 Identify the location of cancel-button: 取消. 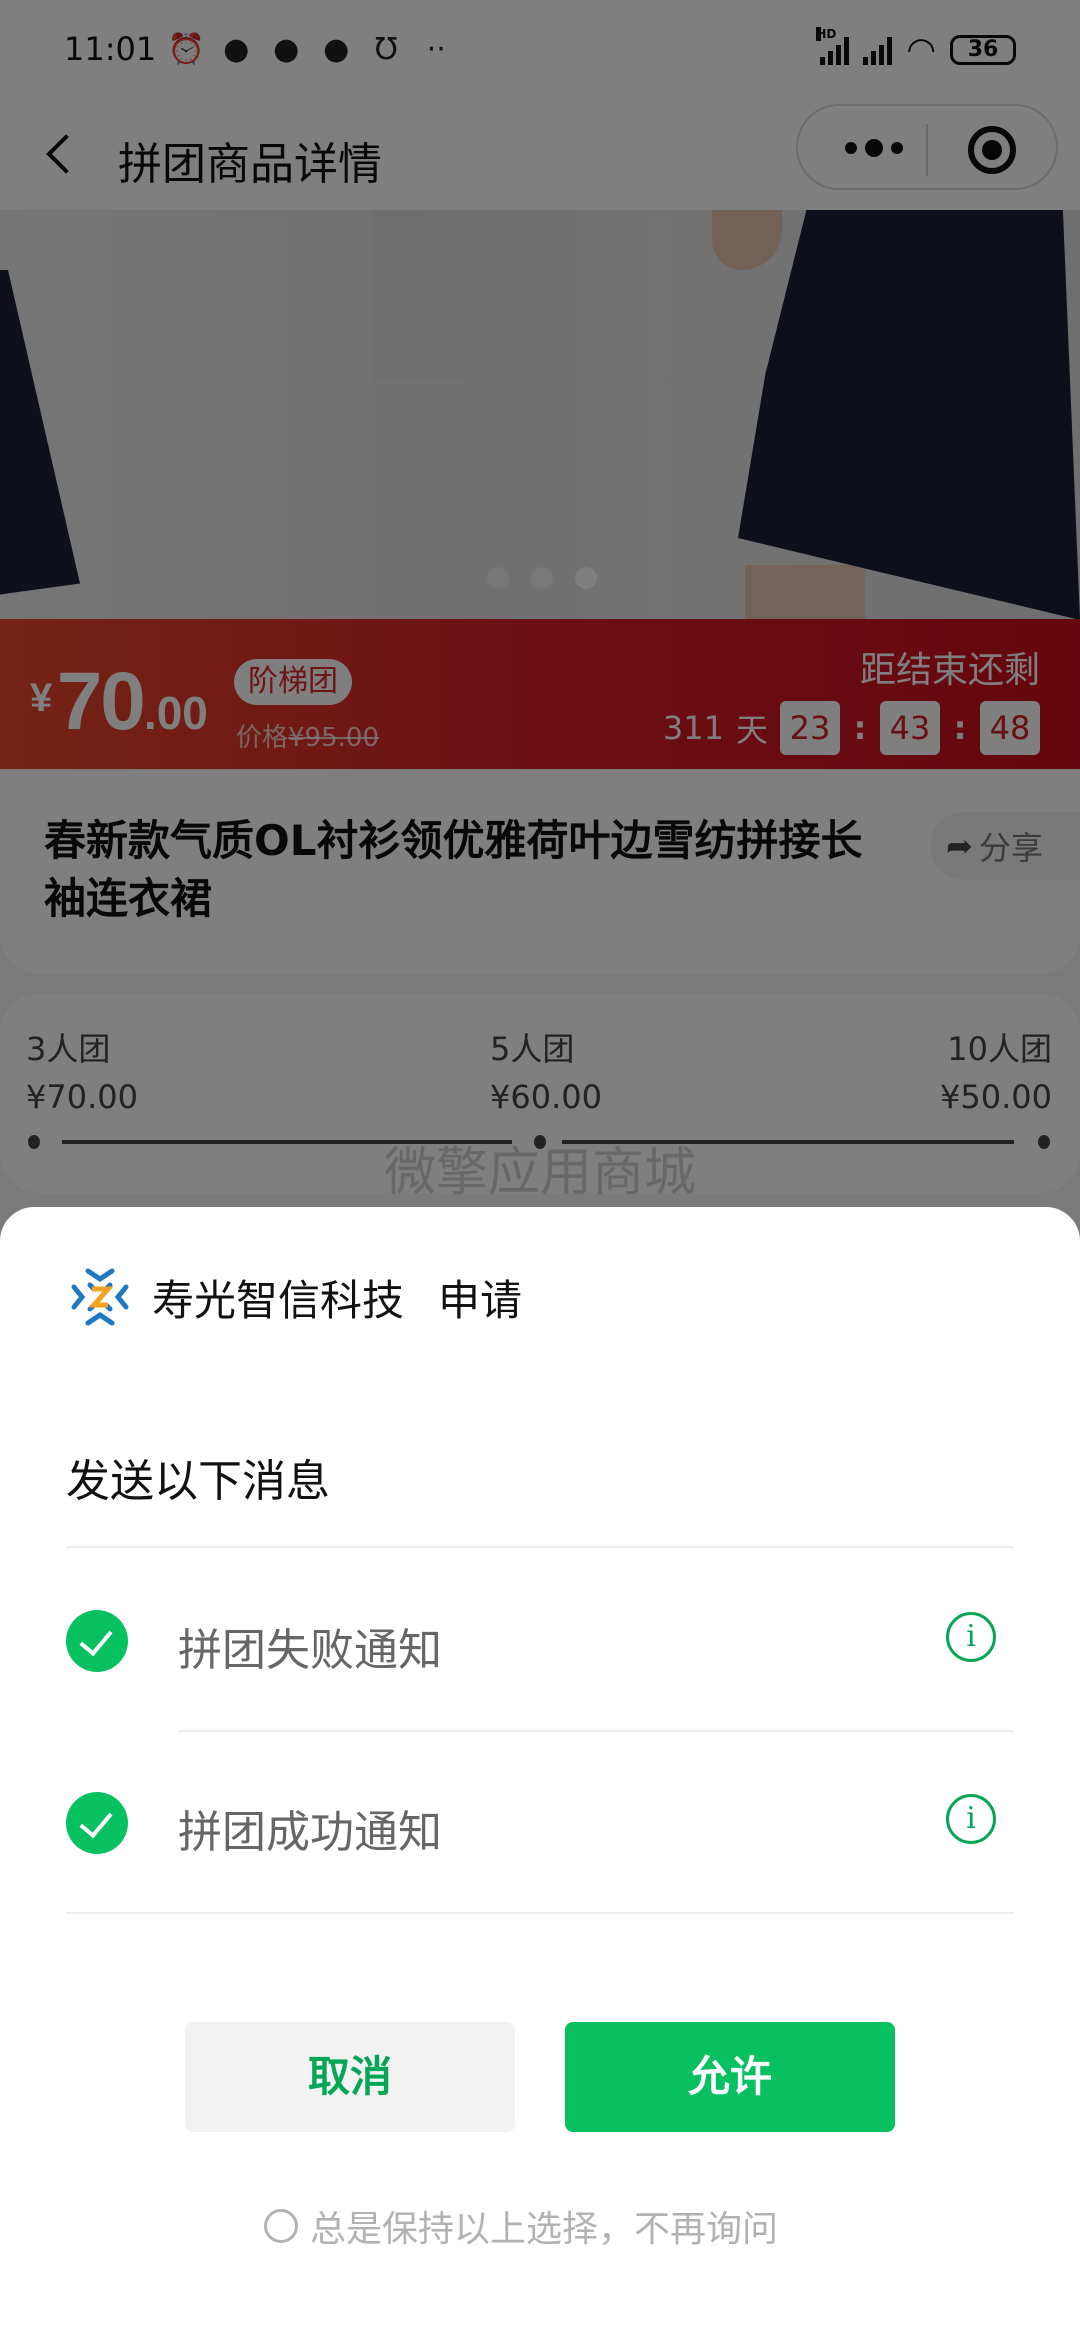
(350, 2077).